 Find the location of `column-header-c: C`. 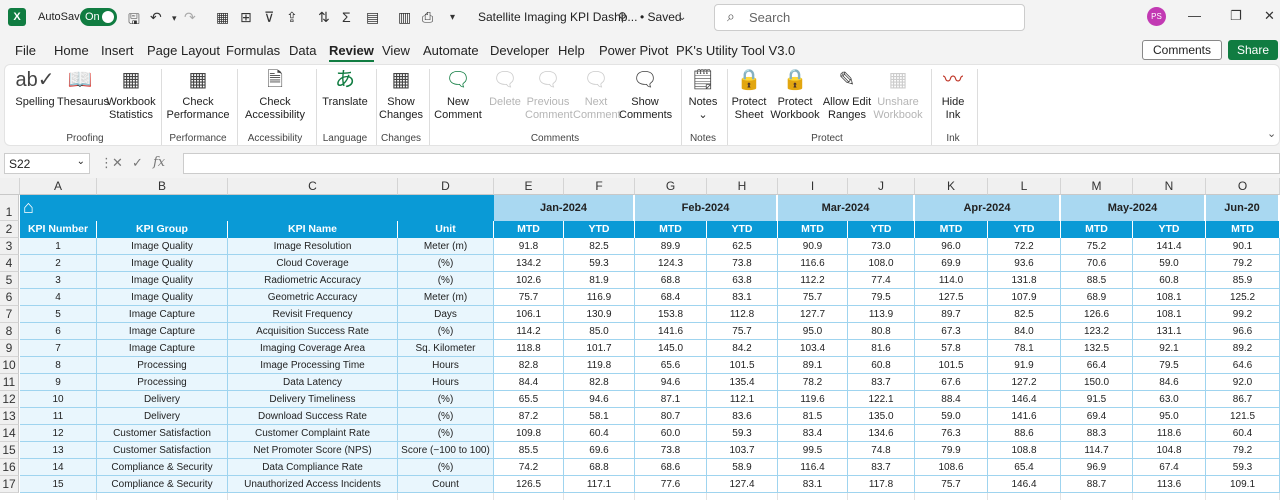

column-header-c: C is located at coordinates (313, 186).